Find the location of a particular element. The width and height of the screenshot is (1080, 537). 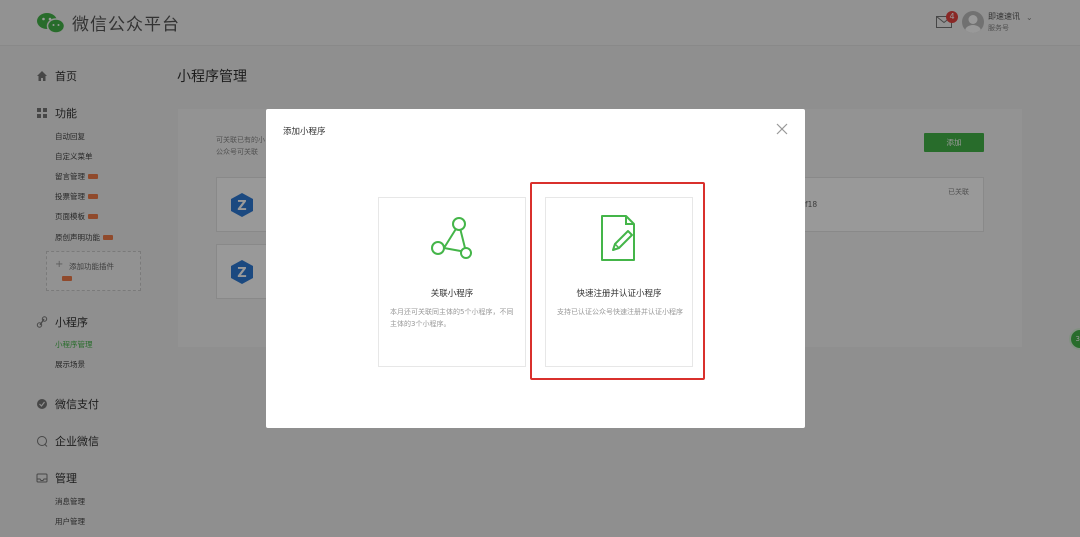

option-title: 关联小程序 is located at coordinates (452, 294).